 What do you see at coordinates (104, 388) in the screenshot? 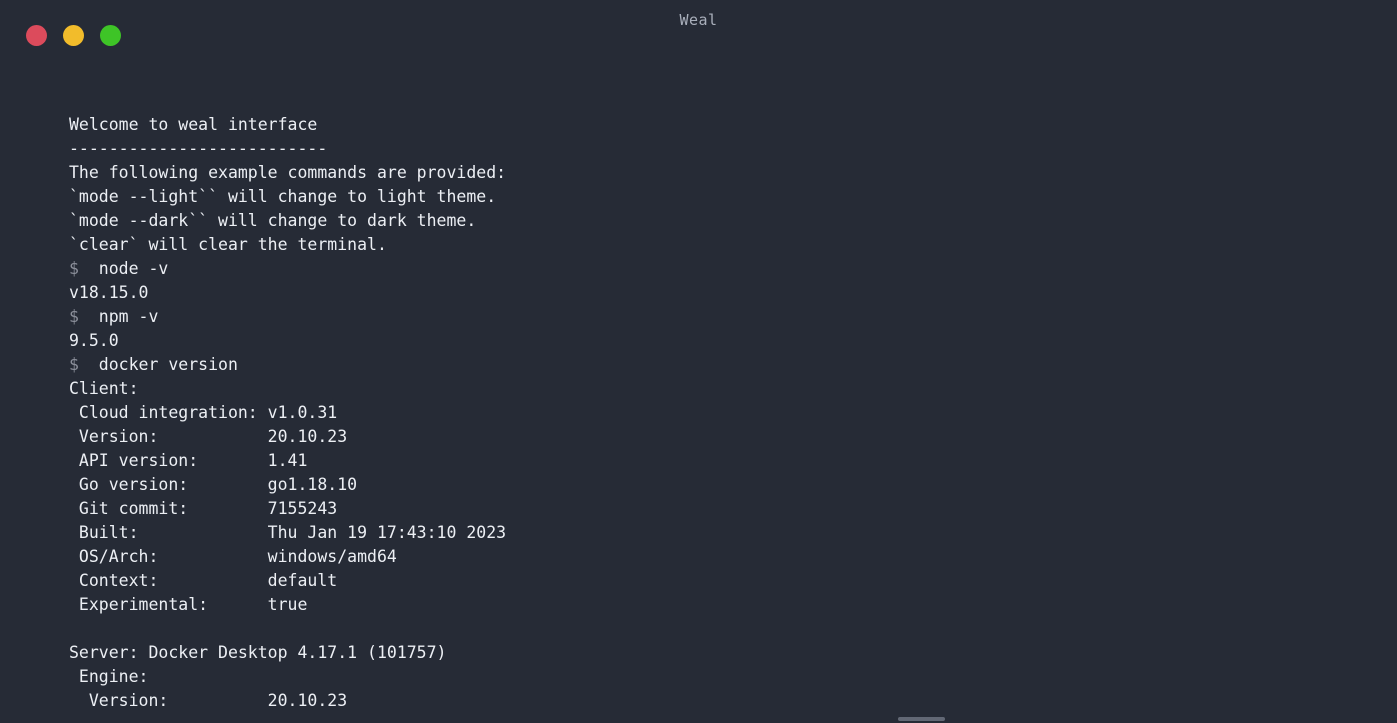
I see `terminal-output-line: Client:` at bounding box center [104, 388].